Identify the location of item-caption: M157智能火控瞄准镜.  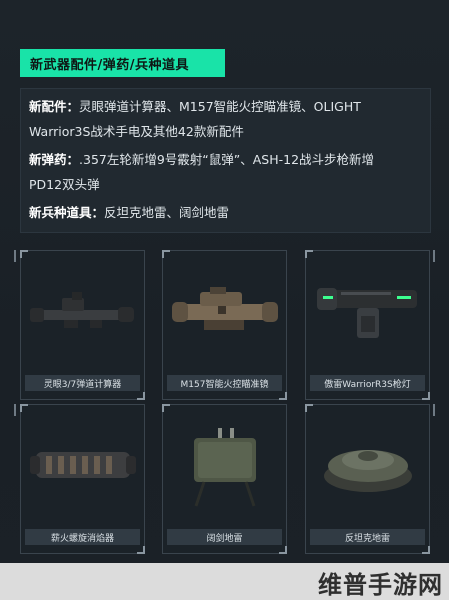
(224, 383).